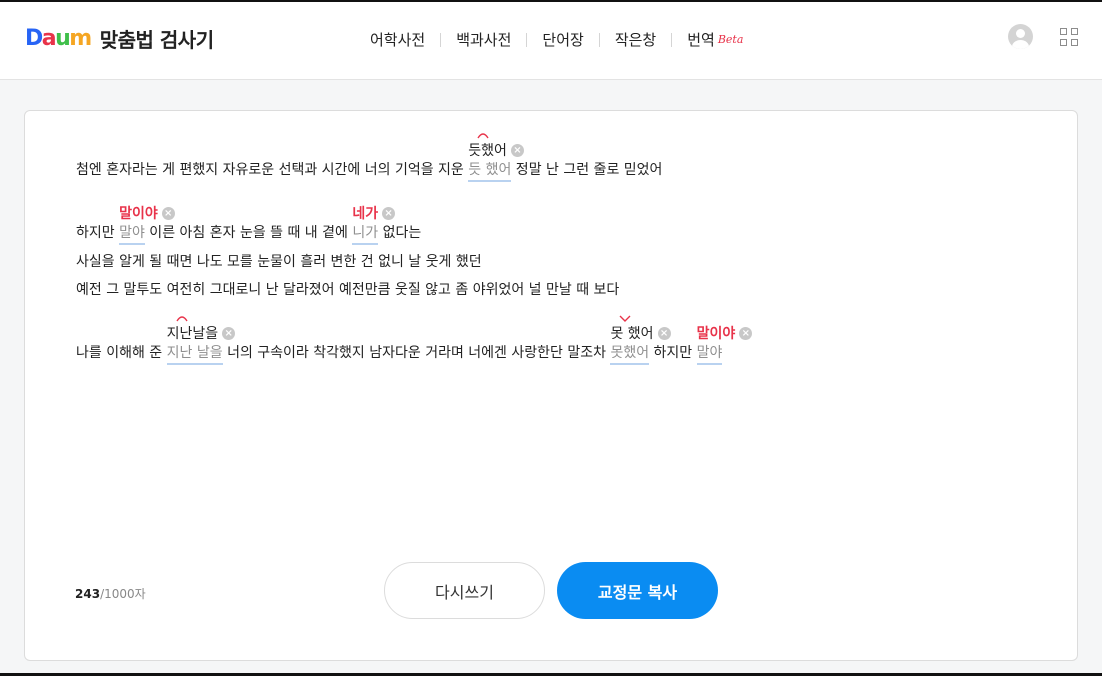 This screenshot has height=676, width=1102. What do you see at coordinates (49, 38) in the screenshot?
I see `logo-letter-a: a` at bounding box center [49, 38].